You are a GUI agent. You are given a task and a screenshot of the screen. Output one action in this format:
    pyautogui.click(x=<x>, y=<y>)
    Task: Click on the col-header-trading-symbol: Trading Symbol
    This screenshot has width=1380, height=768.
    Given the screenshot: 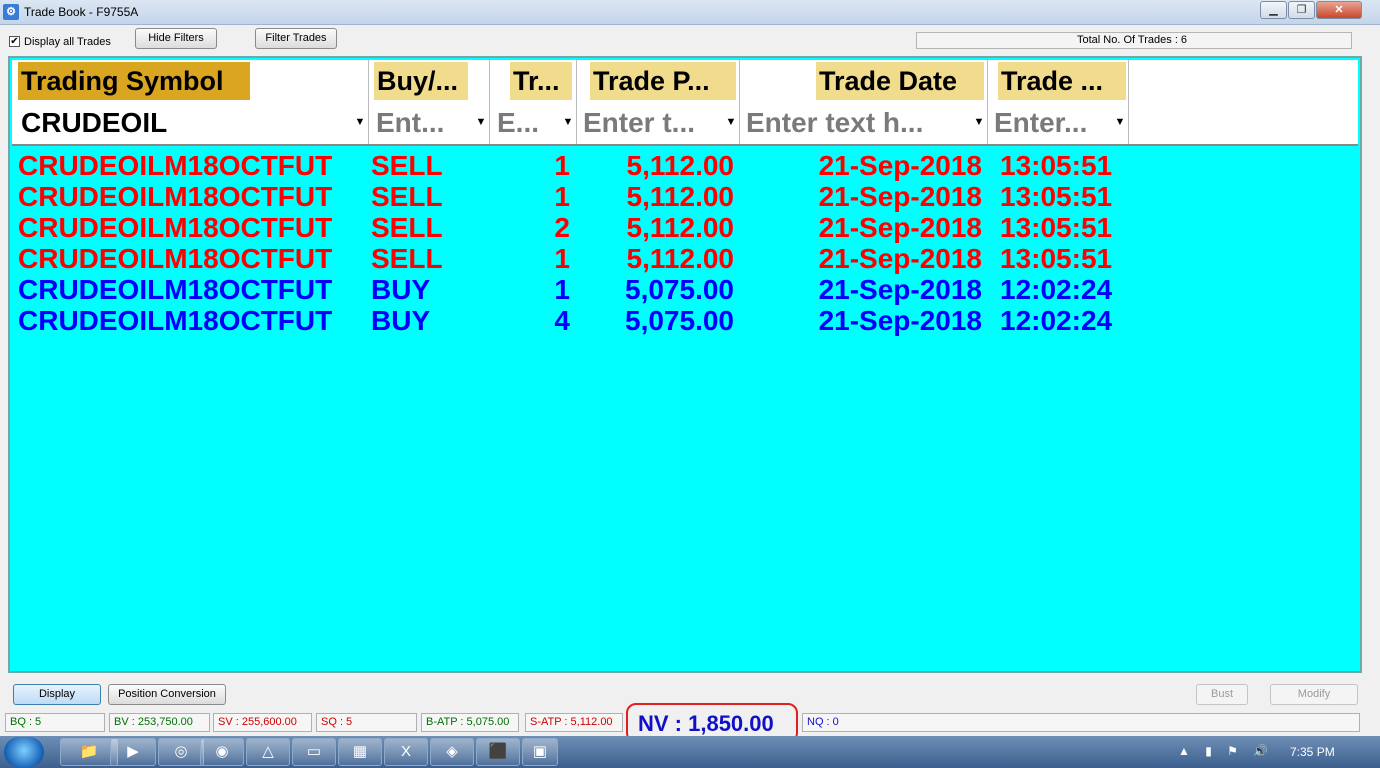 What is the action you would take?
    pyautogui.click(x=134, y=81)
    